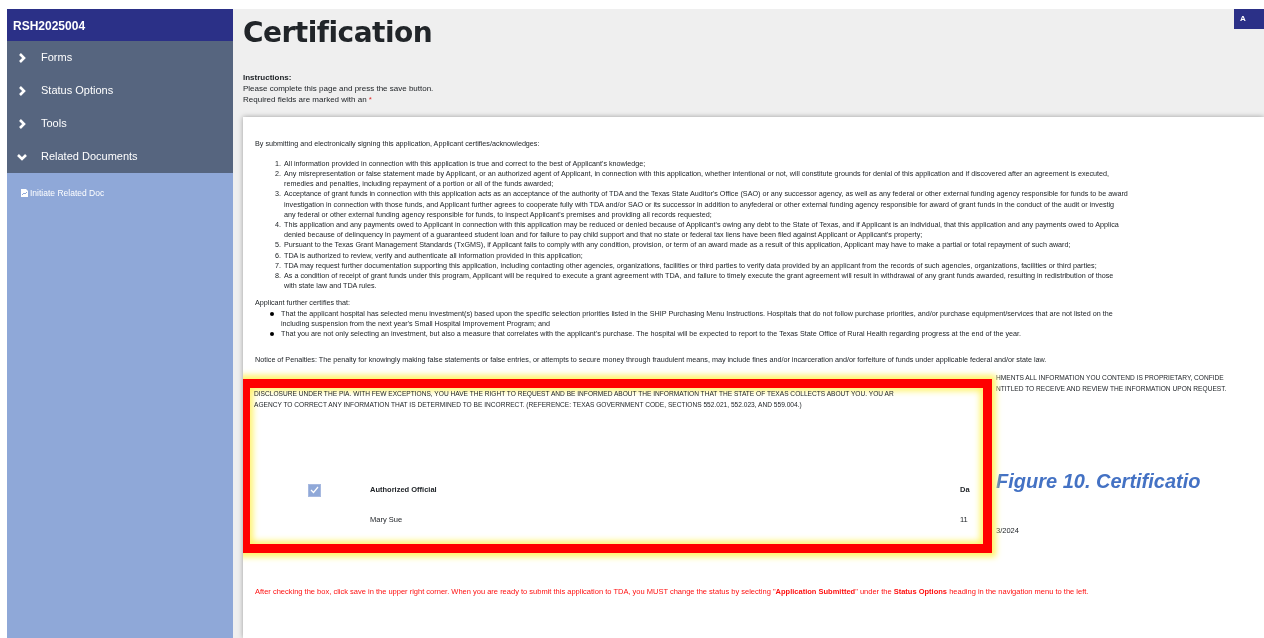  Describe the element at coordinates (268, 77) in the screenshot. I see `instructions-heading: Instructions:` at that location.